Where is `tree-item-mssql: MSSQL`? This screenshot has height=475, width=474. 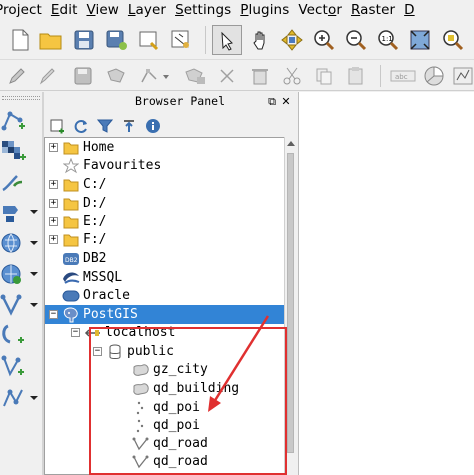
tree-item-mssql: MSSQL is located at coordinates (165, 277).